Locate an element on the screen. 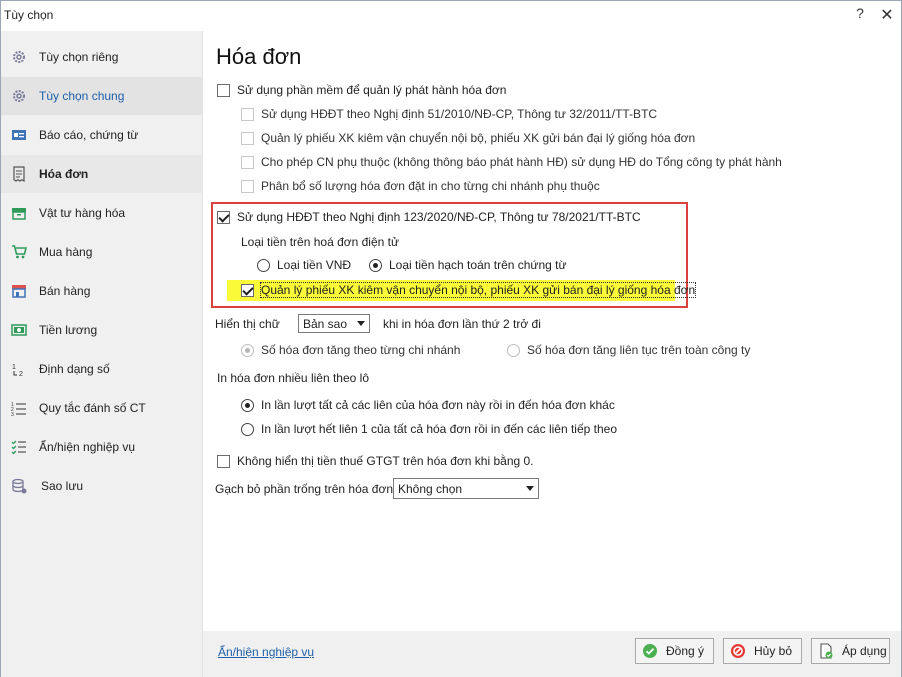 The image size is (902, 677). svg-text: 1 is located at coordinates (14, 367).